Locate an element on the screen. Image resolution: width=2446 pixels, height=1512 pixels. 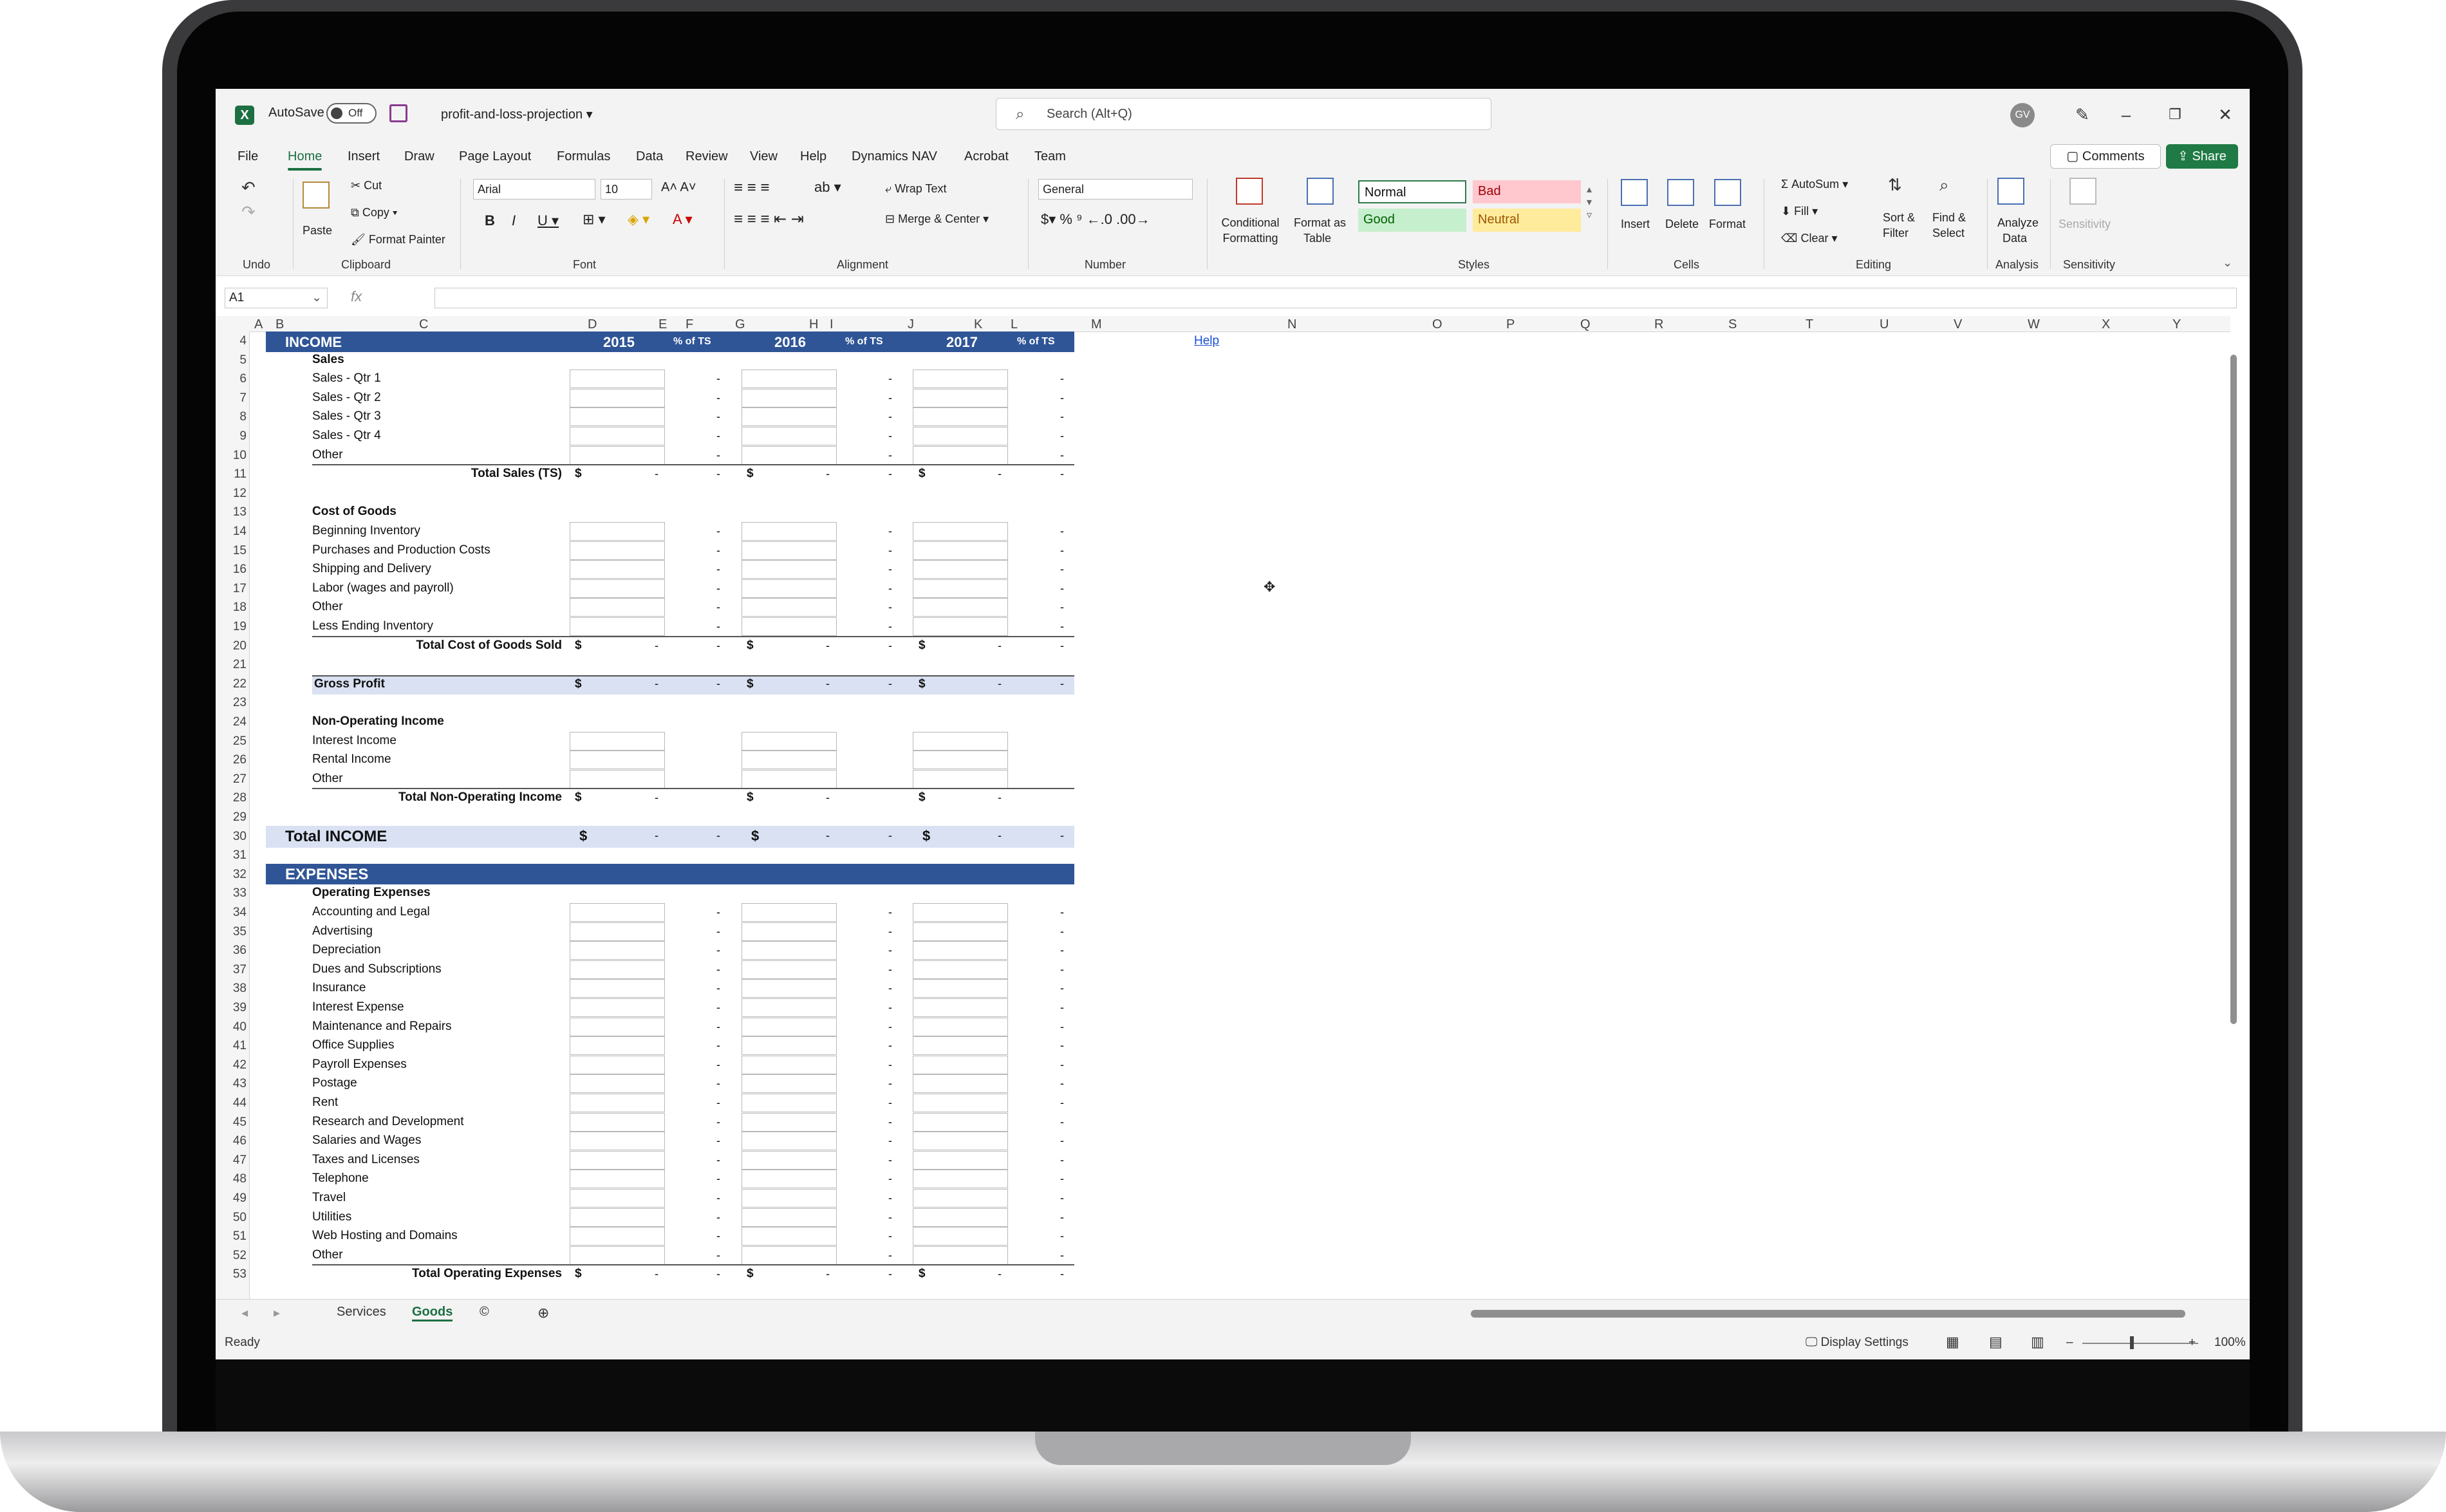
row-number-36: 36 is located at coordinates (235, 951).